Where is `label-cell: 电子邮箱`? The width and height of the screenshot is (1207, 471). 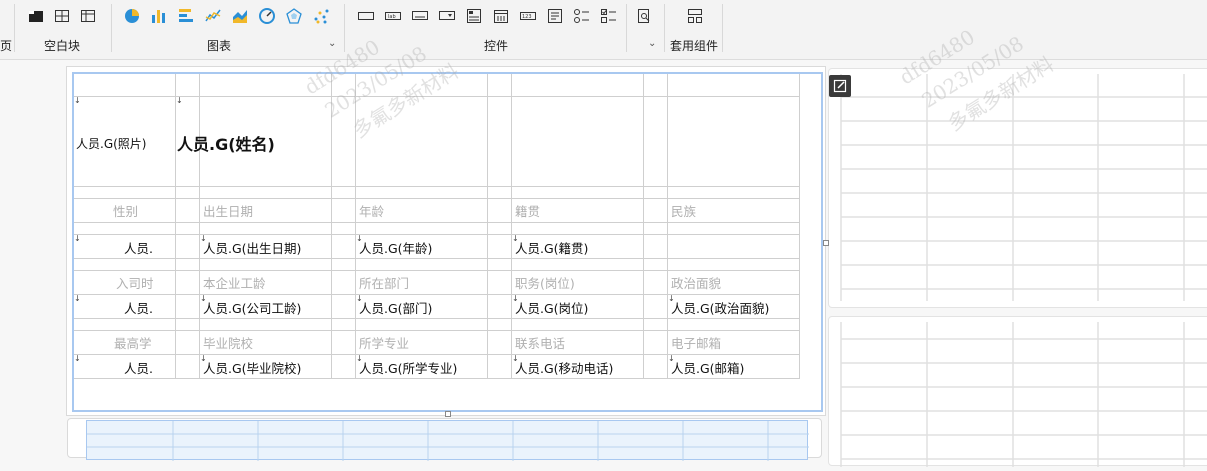
label-cell: 电子邮箱 is located at coordinates (696, 342).